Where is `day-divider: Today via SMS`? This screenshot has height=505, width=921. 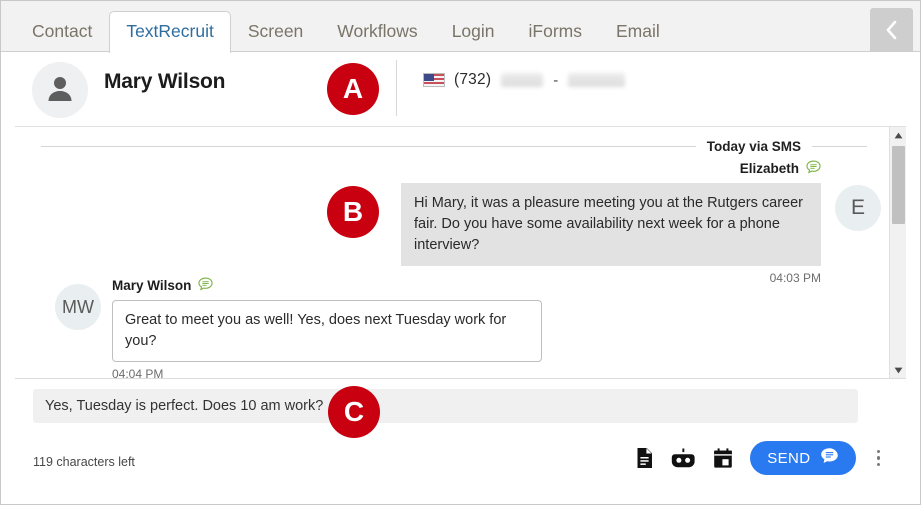
day-divider: Today via SMS is located at coordinates (454, 146).